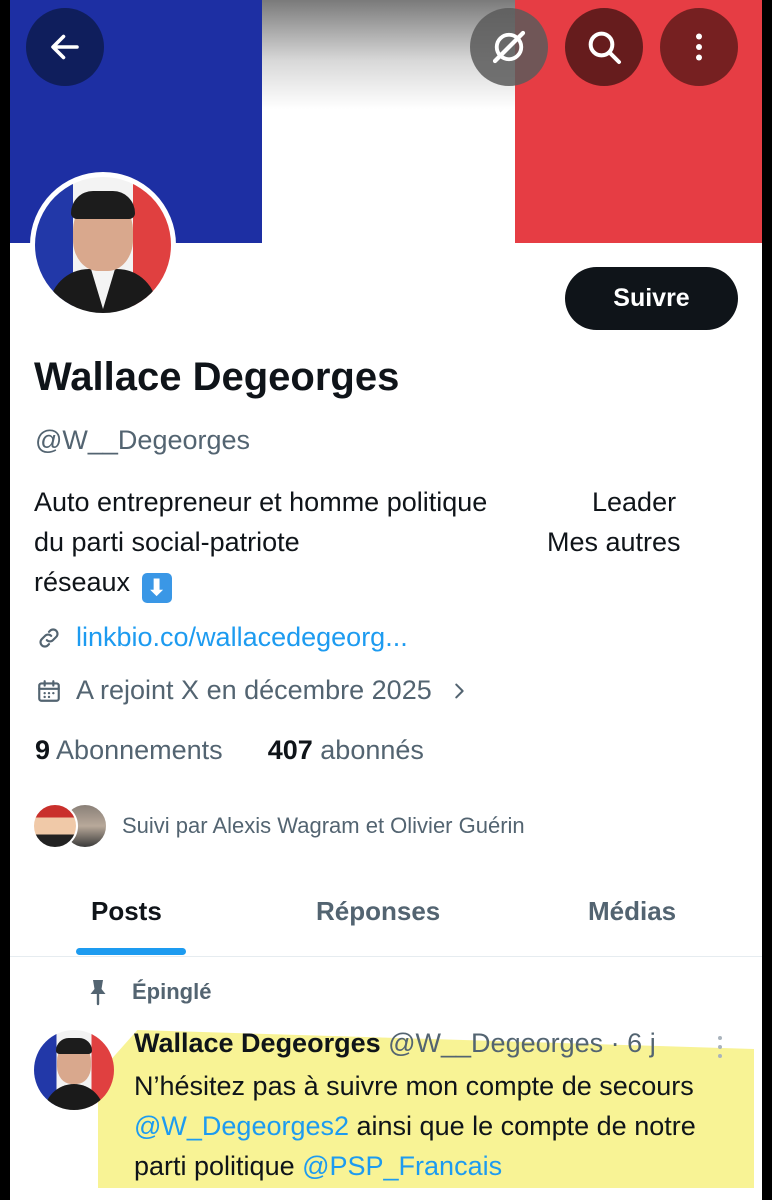  I want to click on profile-tabs: Posts Réponses Médias, so click(386, 913).